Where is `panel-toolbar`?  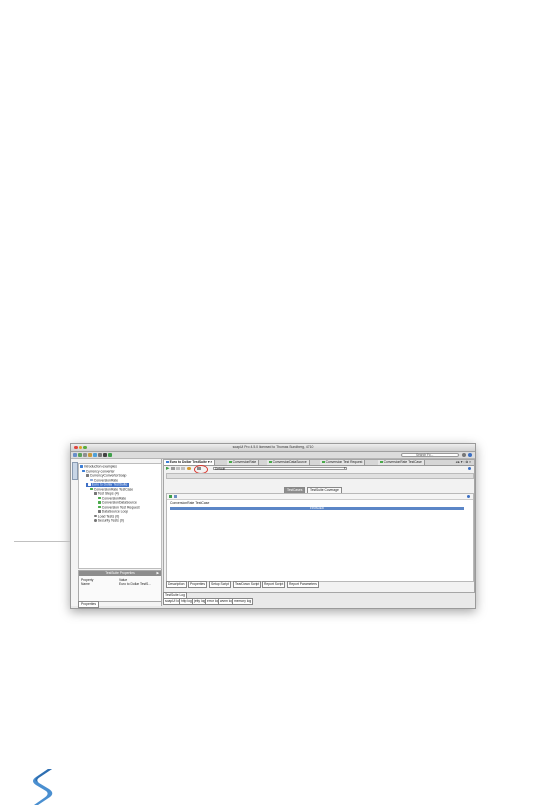
panel-toolbar is located at coordinates (320, 497).